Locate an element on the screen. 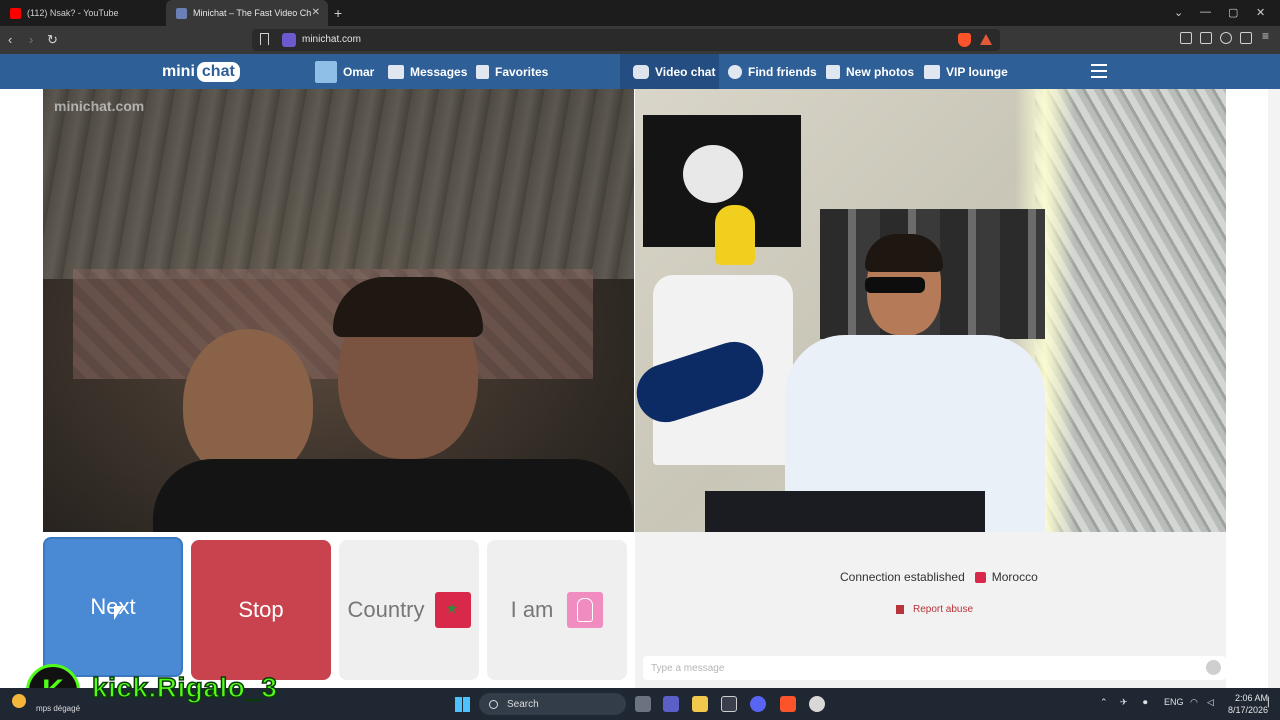 The height and width of the screenshot is (720, 1280). site-logo: mini chat is located at coordinates (201, 72).